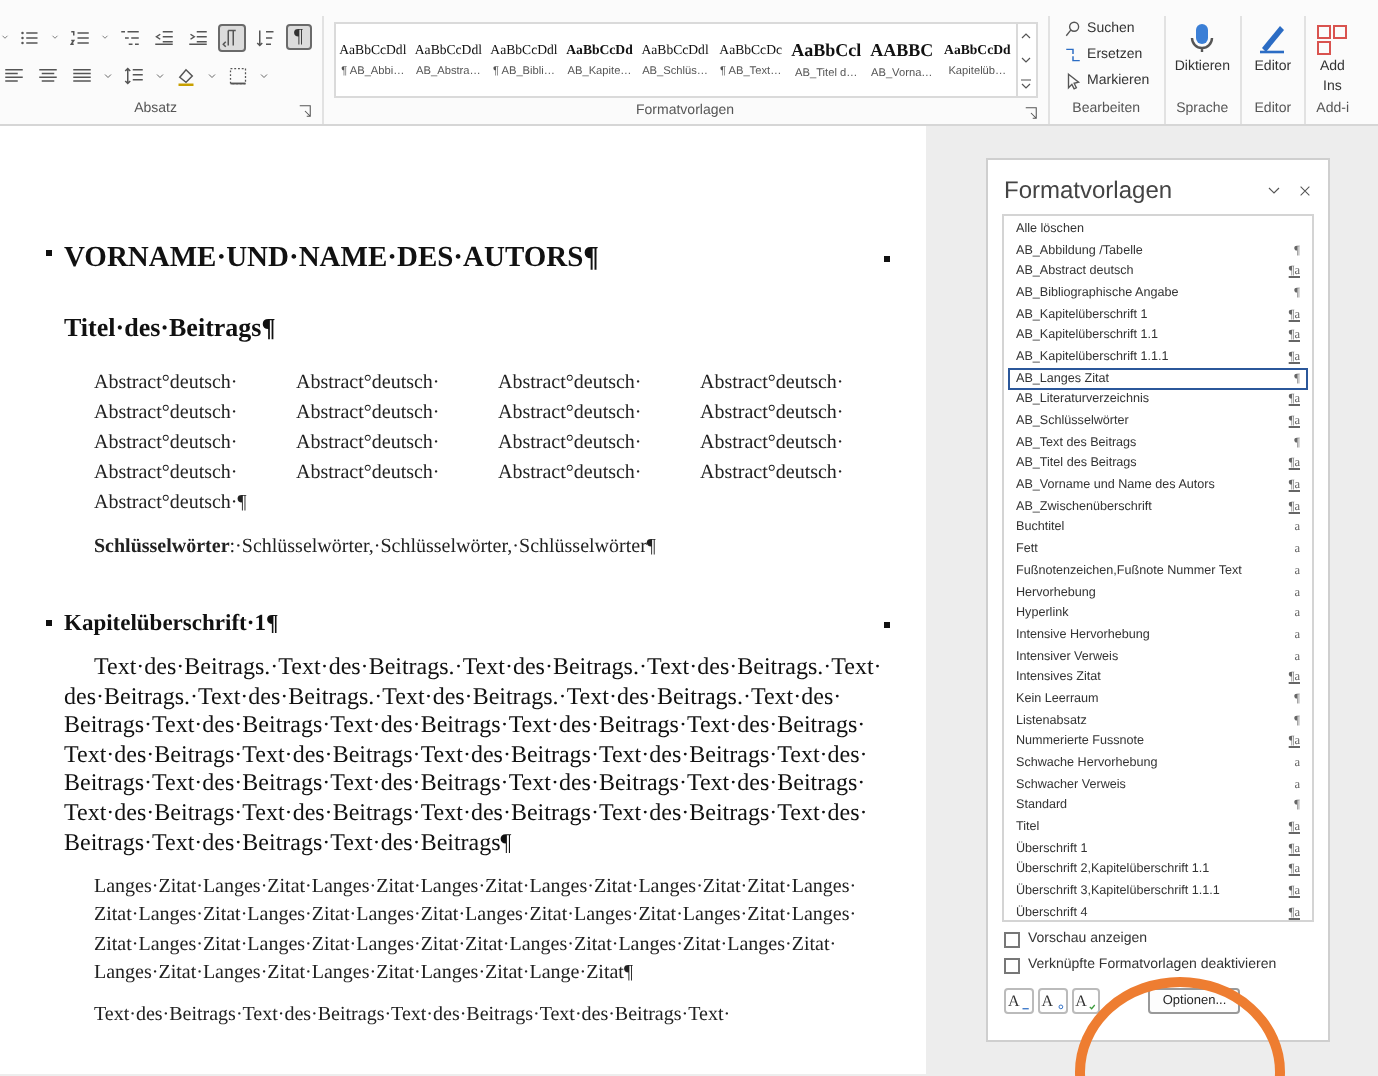  I want to click on search-icon, so click(1072, 29).